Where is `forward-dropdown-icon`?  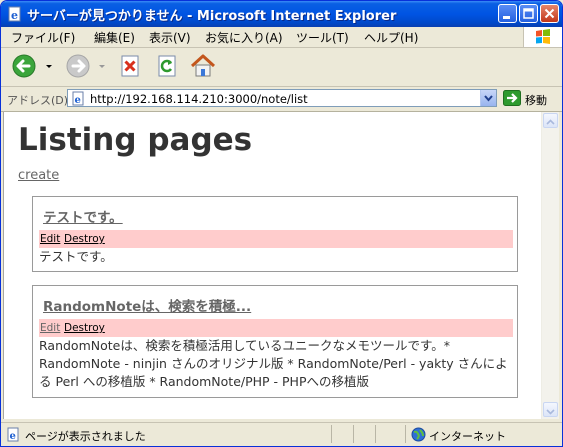 forward-dropdown-icon is located at coordinates (102, 67).